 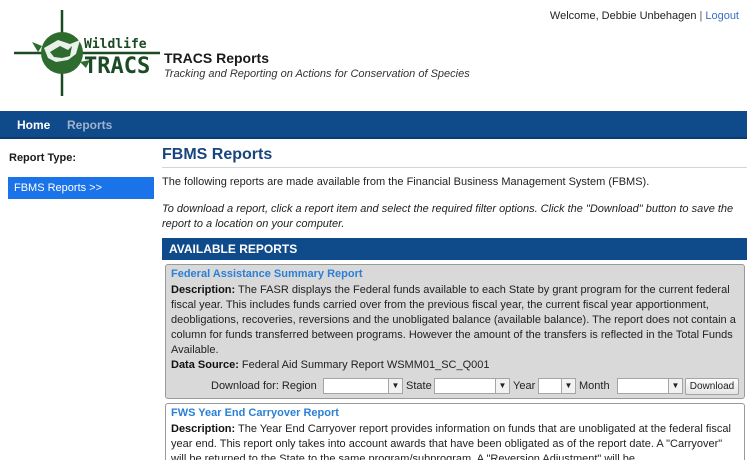 I want to click on logout-link: Logout, so click(x=722, y=16).